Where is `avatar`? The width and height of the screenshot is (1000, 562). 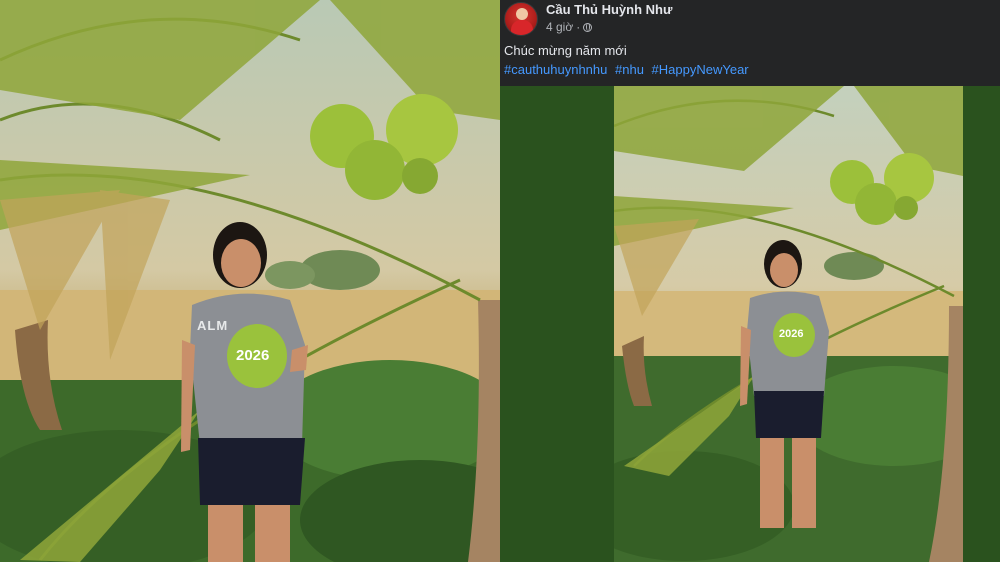 avatar is located at coordinates (521, 19).